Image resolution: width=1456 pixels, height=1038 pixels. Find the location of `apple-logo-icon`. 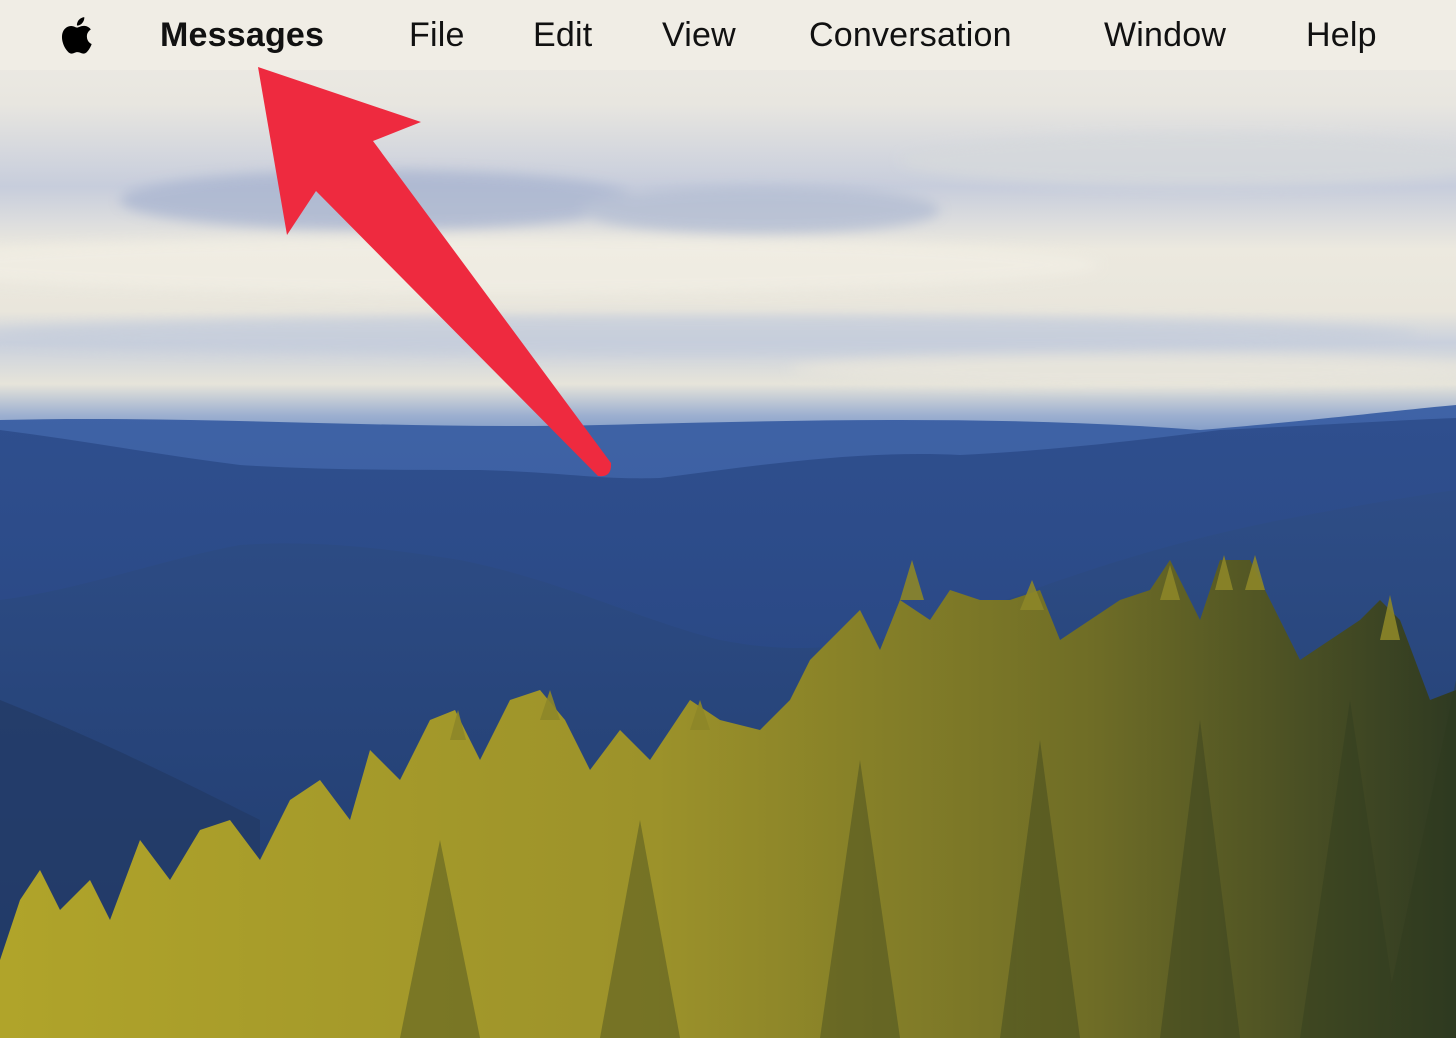

apple-logo-icon is located at coordinates (76, 35).